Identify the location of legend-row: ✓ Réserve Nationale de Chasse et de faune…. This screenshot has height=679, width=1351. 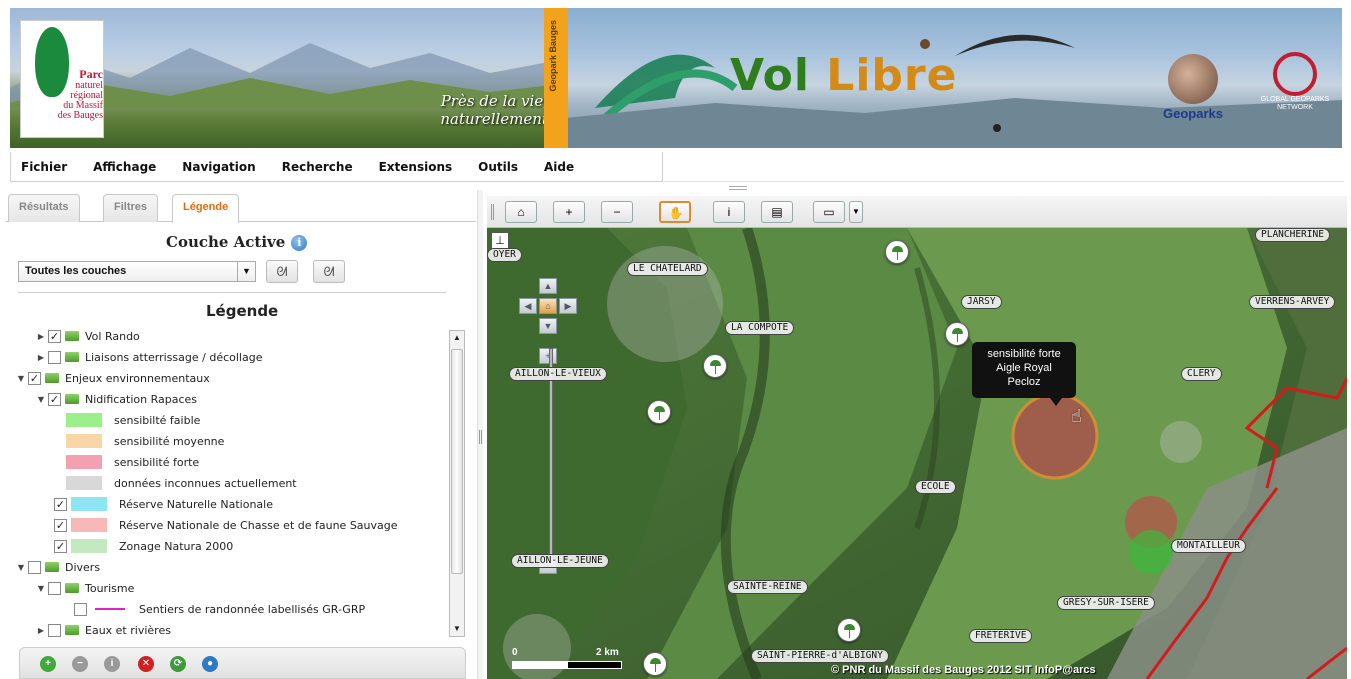
(226, 525).